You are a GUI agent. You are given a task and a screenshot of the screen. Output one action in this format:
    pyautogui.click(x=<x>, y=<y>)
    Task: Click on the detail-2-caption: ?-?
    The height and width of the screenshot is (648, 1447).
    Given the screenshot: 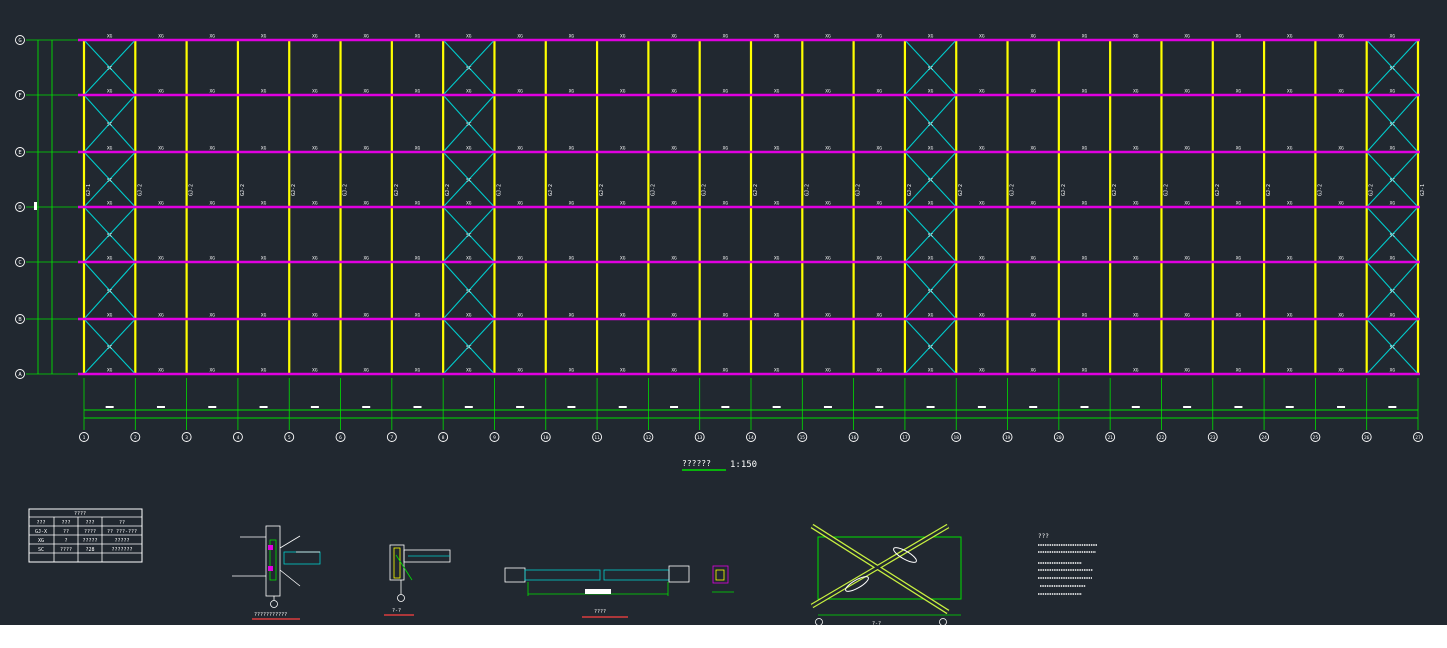 What is the action you would take?
    pyautogui.click(x=396, y=611)
    